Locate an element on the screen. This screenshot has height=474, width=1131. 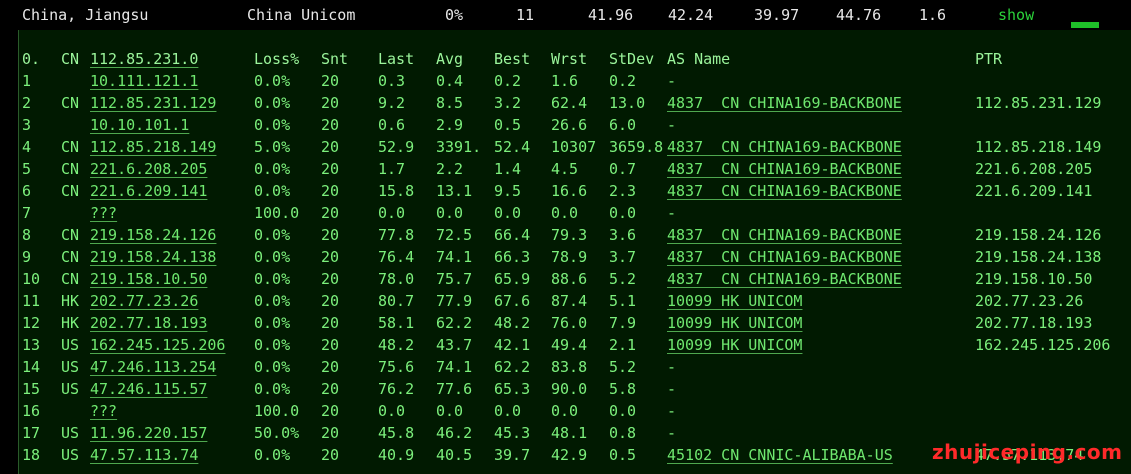
hop-stdev: 0.2 is located at coordinates (623, 81).